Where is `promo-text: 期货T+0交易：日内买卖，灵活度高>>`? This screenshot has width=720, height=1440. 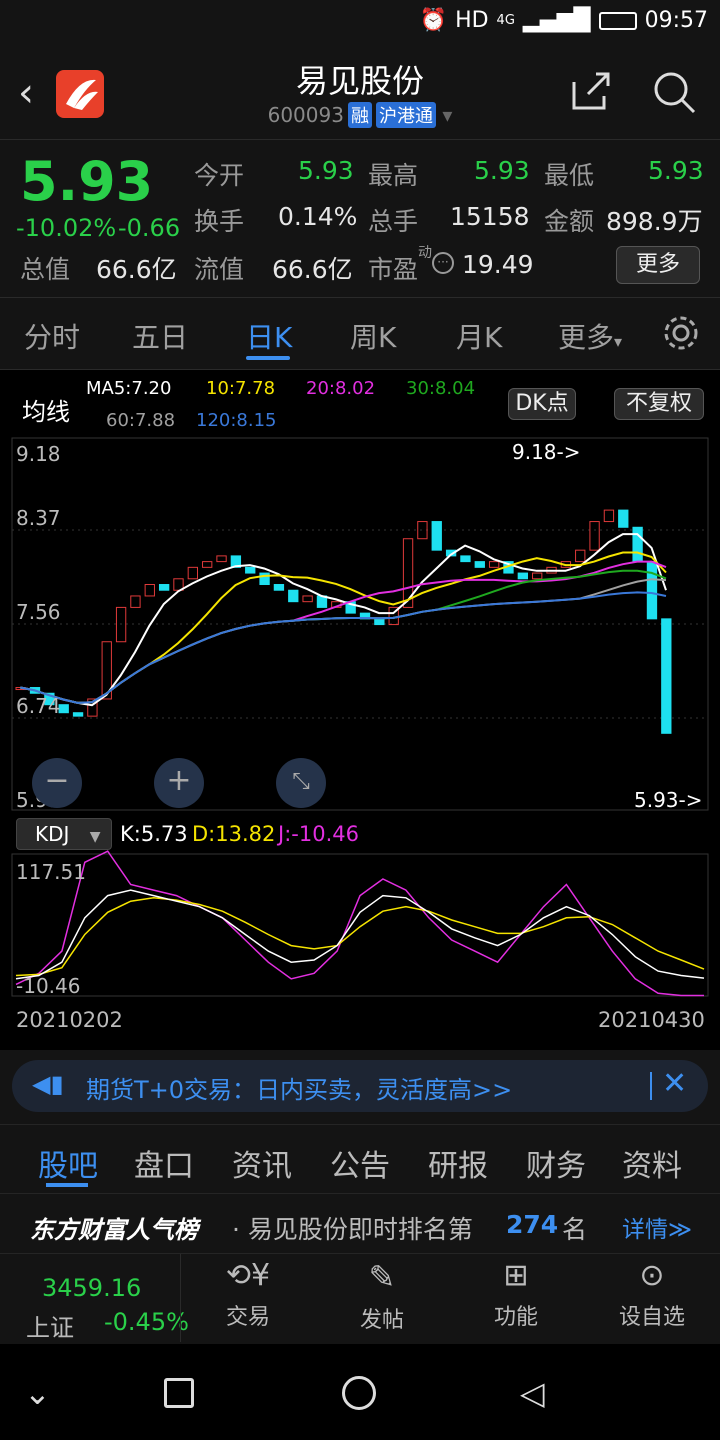
promo-text: 期货T+0交易：日内买卖，灵活度高>> is located at coordinates (299, 1090).